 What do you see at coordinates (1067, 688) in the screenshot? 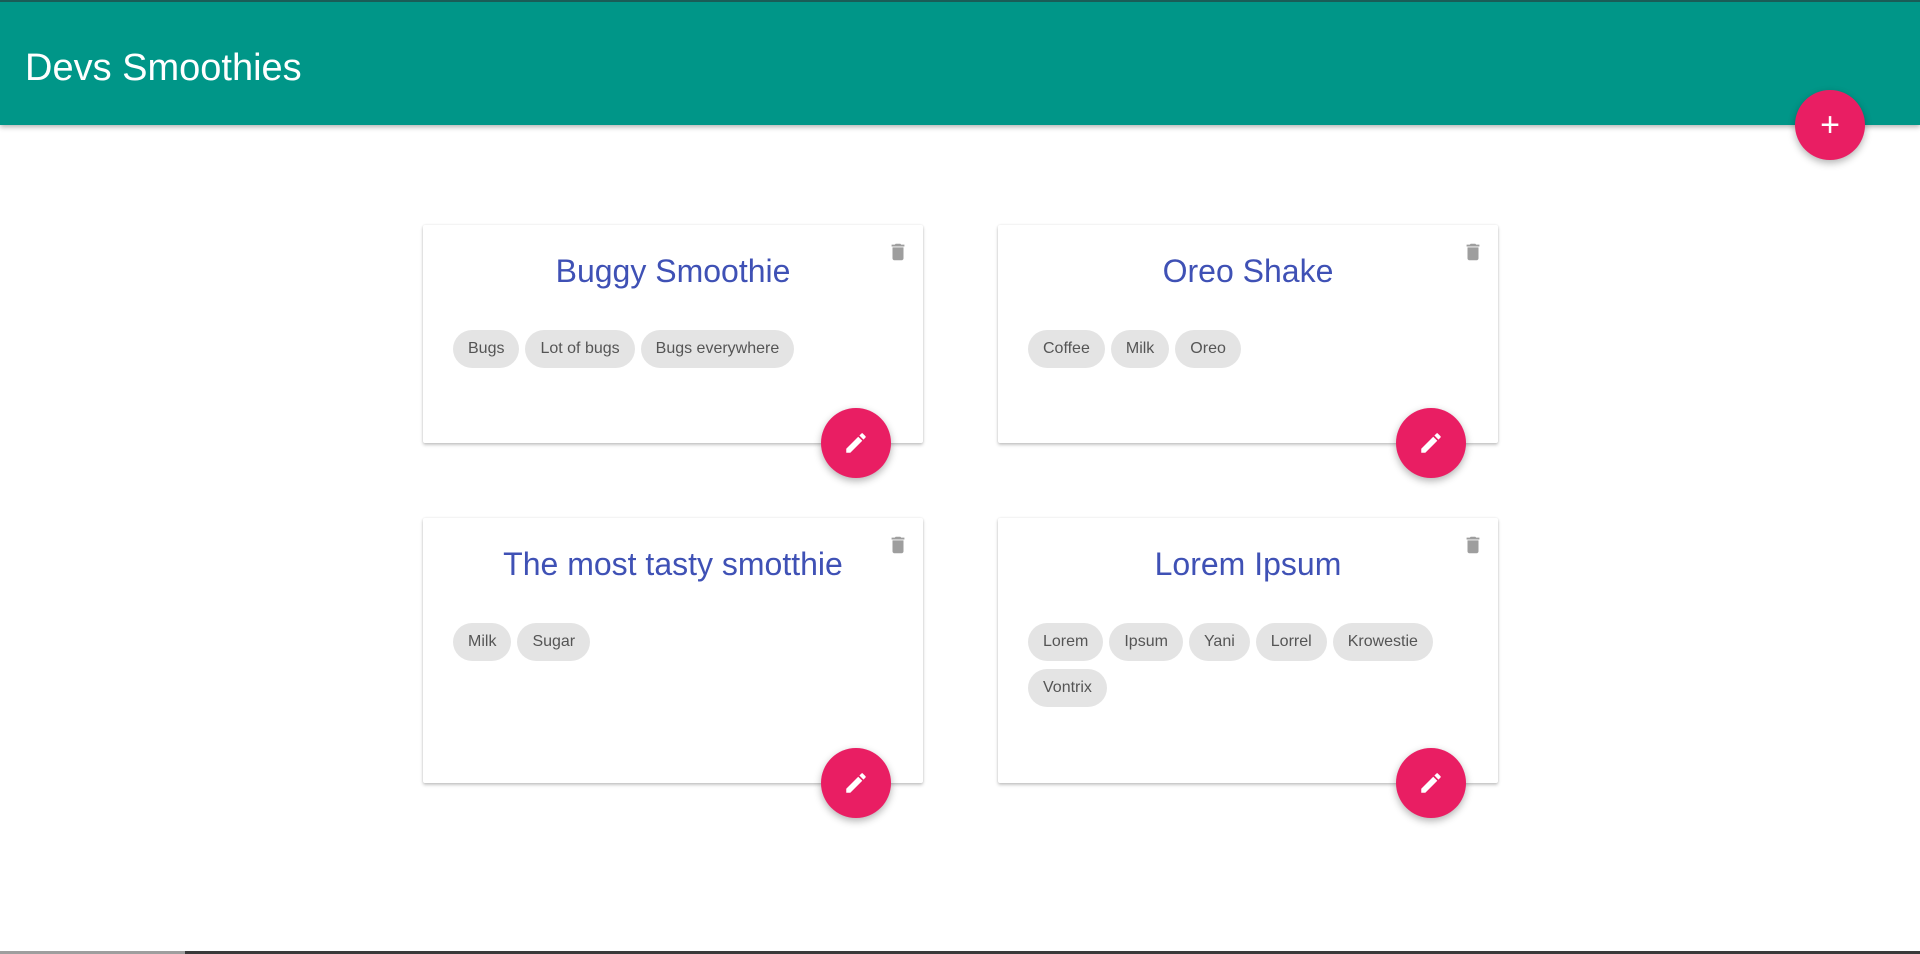
I see `ingredient-chip: Vontrix` at bounding box center [1067, 688].